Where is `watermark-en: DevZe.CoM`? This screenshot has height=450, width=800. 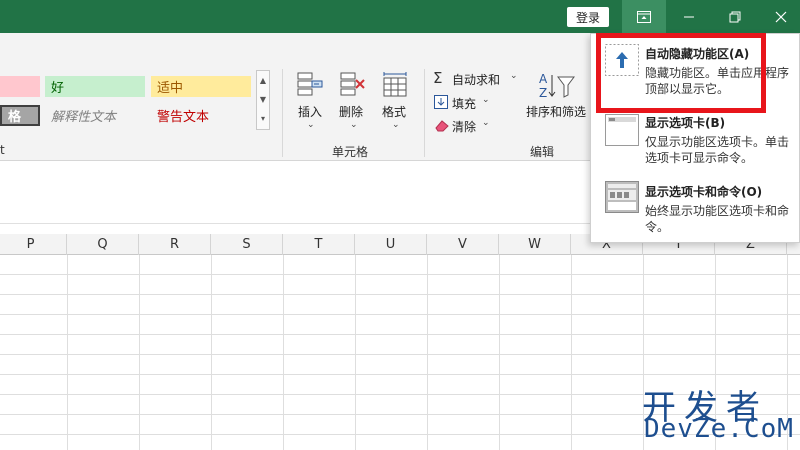
watermark-en: DevZe.CoM is located at coordinates (719, 429).